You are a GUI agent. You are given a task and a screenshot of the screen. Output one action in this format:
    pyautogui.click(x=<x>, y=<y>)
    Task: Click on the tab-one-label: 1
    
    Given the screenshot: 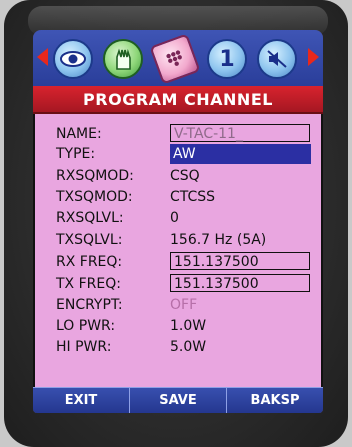 What is the action you would take?
    pyautogui.click(x=227, y=59)
    